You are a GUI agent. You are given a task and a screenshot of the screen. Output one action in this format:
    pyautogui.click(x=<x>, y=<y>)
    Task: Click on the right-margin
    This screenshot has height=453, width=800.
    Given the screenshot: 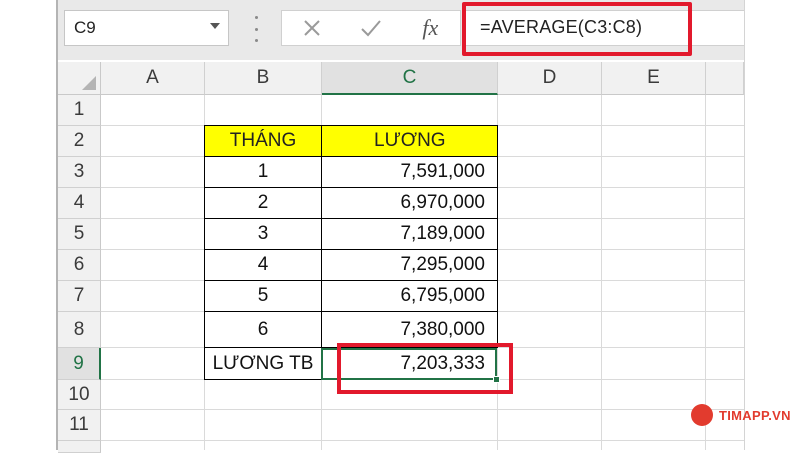 What is the action you would take?
    pyautogui.click(x=772, y=225)
    